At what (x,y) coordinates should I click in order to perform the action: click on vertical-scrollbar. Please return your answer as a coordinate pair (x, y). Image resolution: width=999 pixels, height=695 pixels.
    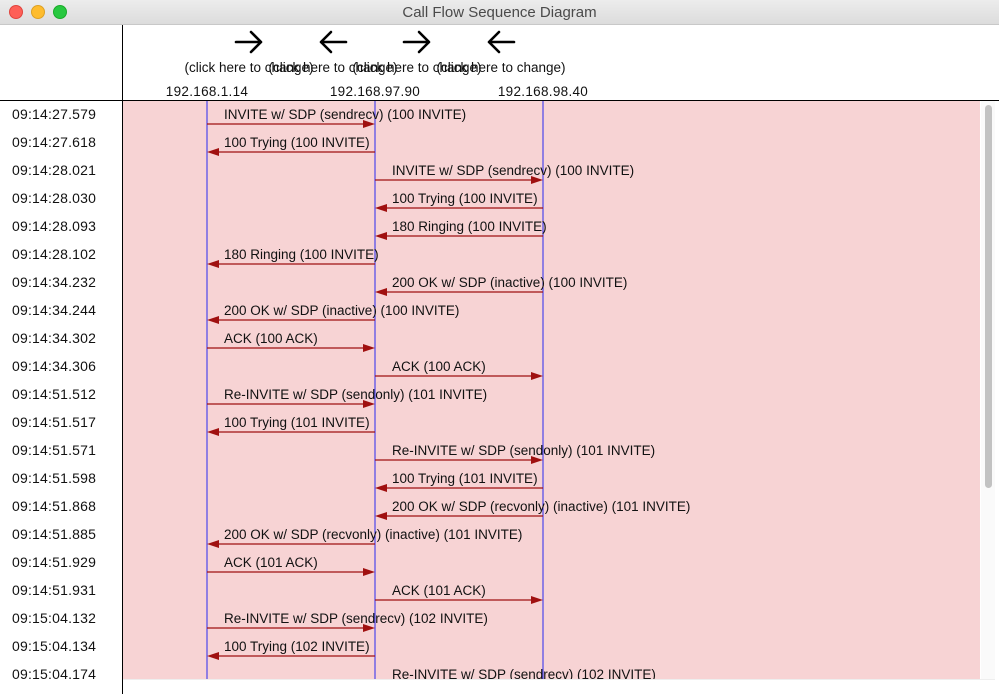
    Looking at the image, I should click on (988, 390).